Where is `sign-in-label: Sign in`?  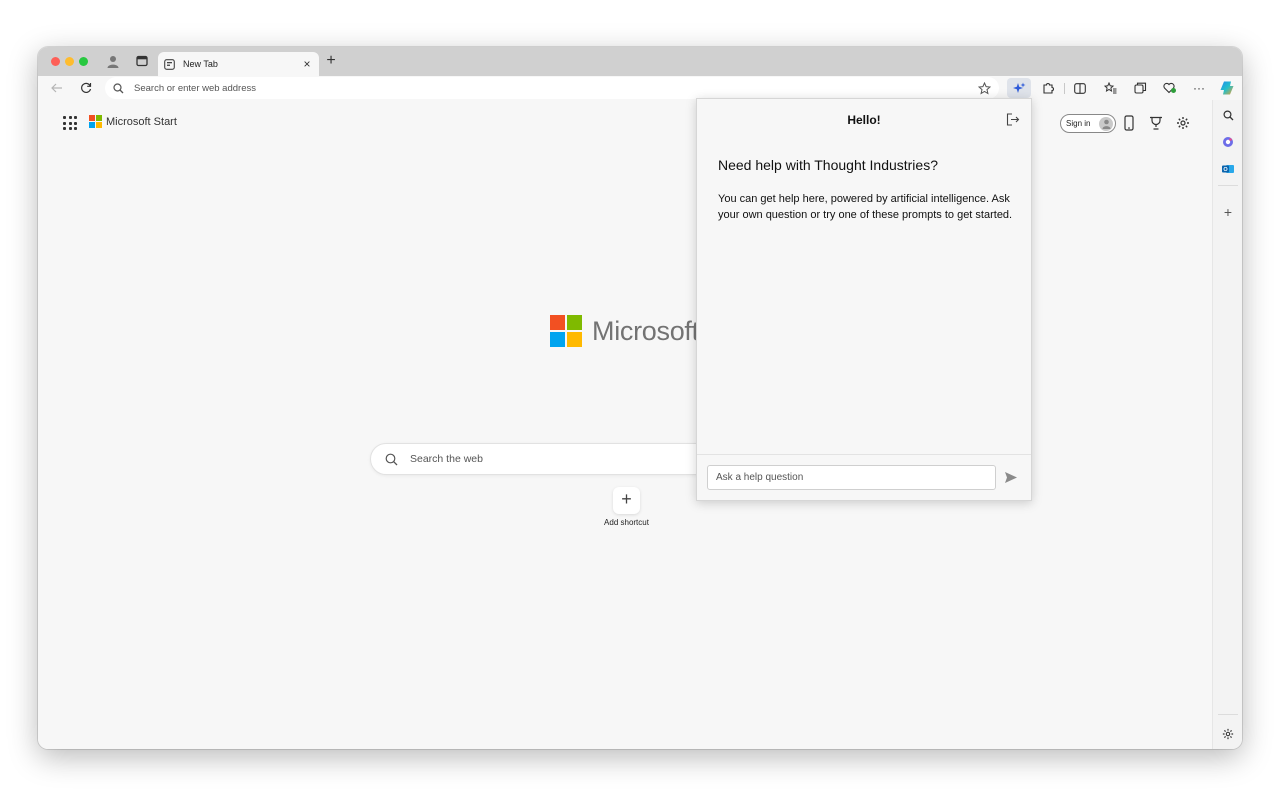
sign-in-label: Sign in is located at coordinates (1078, 123).